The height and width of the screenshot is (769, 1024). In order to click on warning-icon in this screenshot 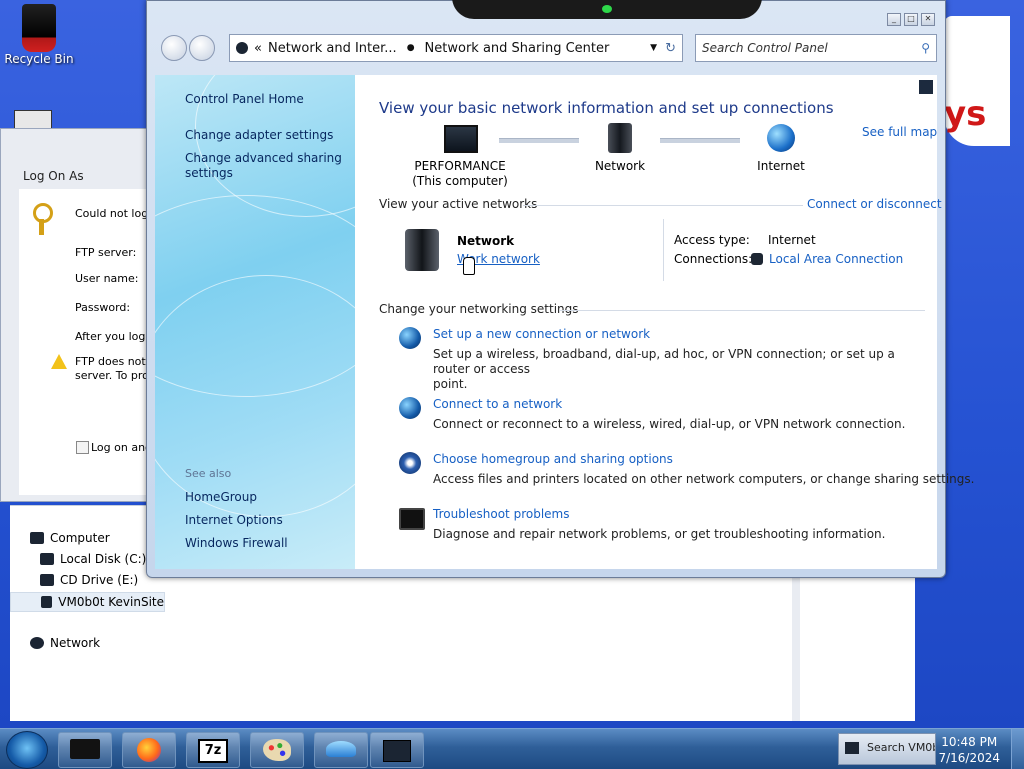, I will do `click(59, 361)`.